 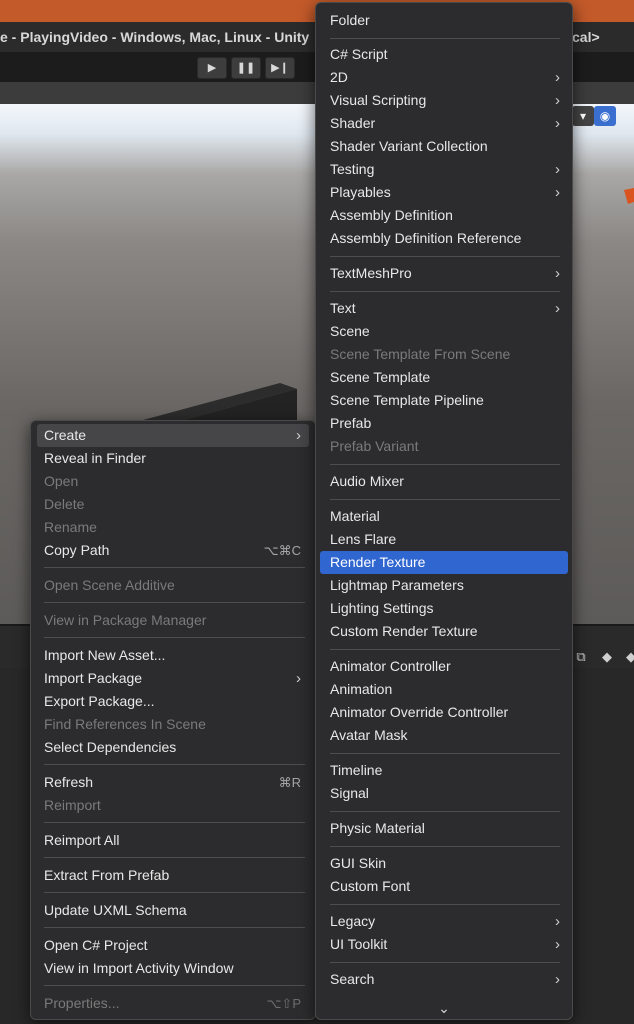 What do you see at coordinates (444, 735) in the screenshot?
I see `submenu-item-avatar-mask: Avatar Mask` at bounding box center [444, 735].